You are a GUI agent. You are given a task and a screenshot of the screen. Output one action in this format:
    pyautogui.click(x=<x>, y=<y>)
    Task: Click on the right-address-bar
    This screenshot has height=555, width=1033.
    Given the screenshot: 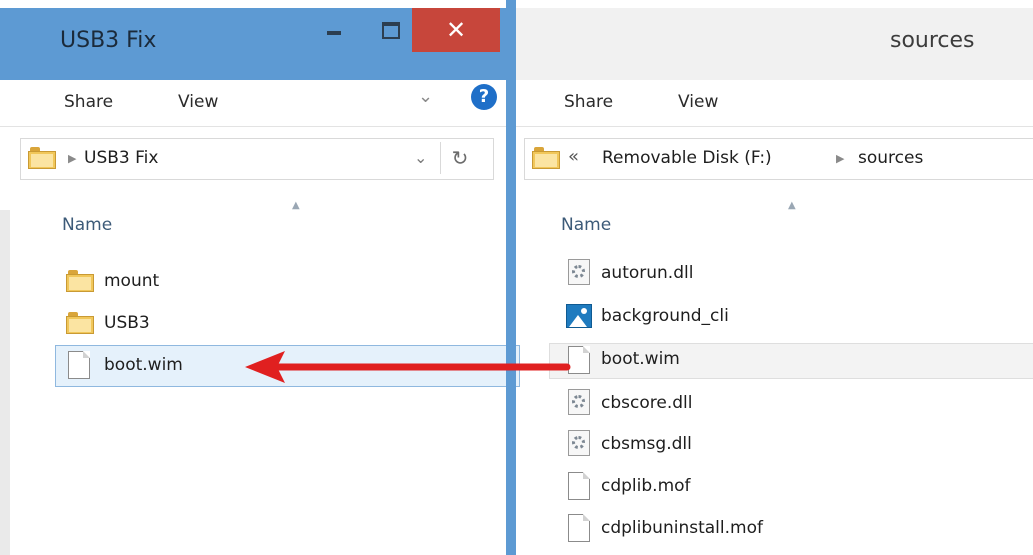 What is the action you would take?
    pyautogui.click(x=778, y=159)
    